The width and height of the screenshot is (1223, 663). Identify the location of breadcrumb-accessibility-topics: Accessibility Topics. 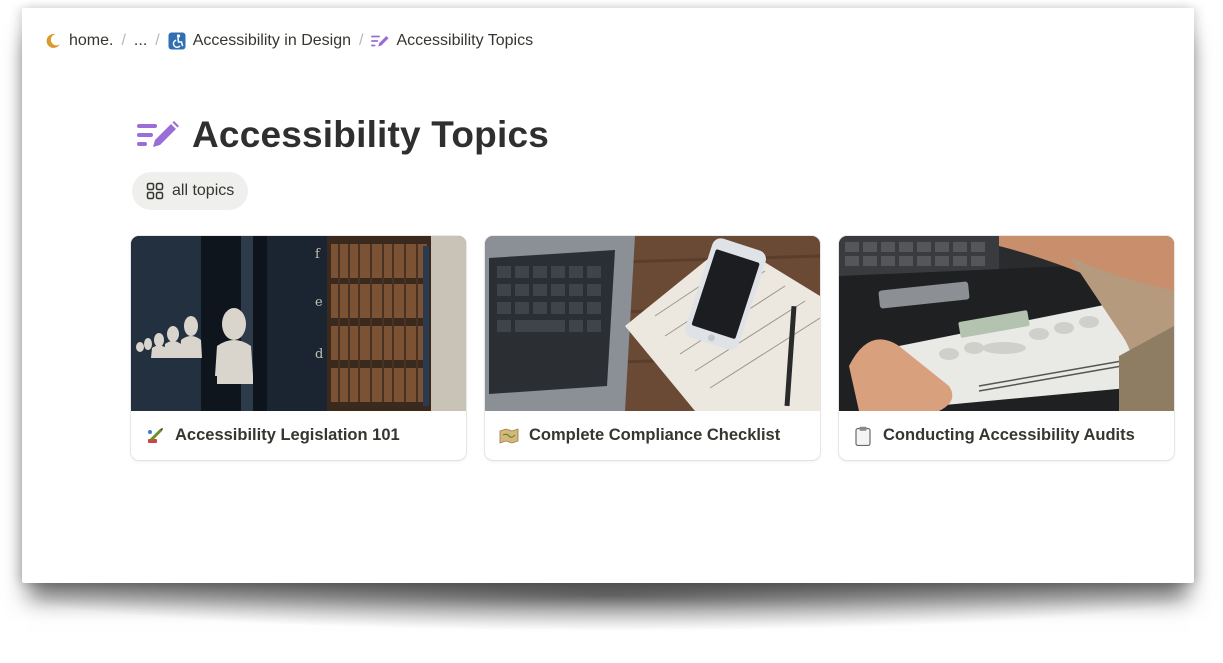
(452, 41).